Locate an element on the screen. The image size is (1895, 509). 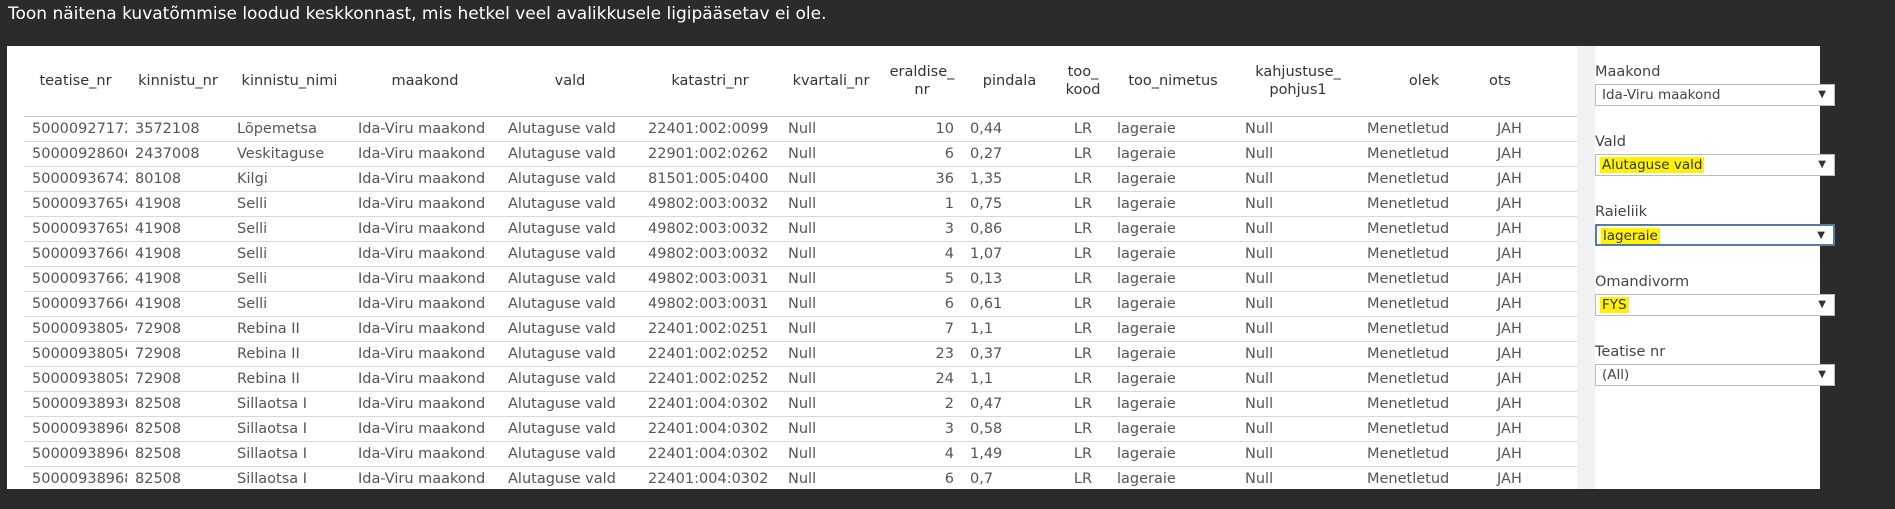
table-cell: 3 is located at coordinates (922, 229).